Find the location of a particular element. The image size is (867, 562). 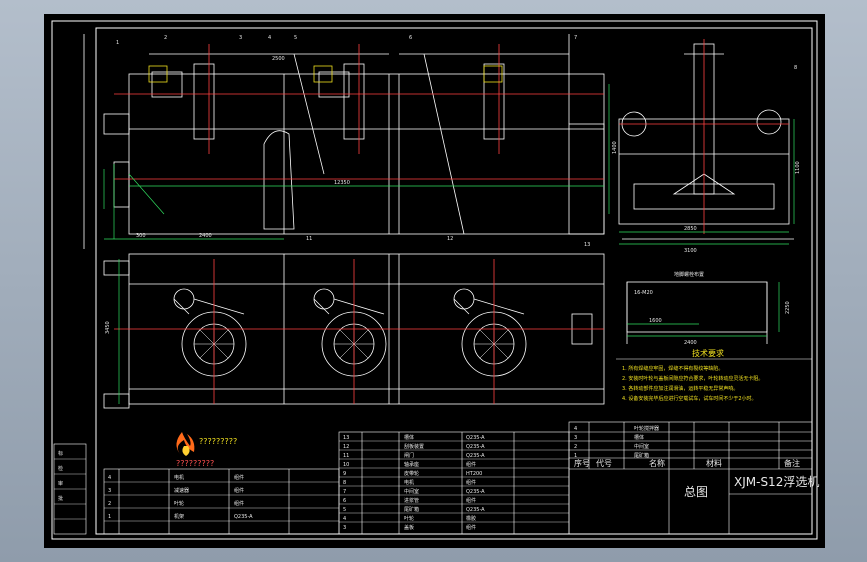

stamp-cell: 标 is located at coordinates (60, 453).